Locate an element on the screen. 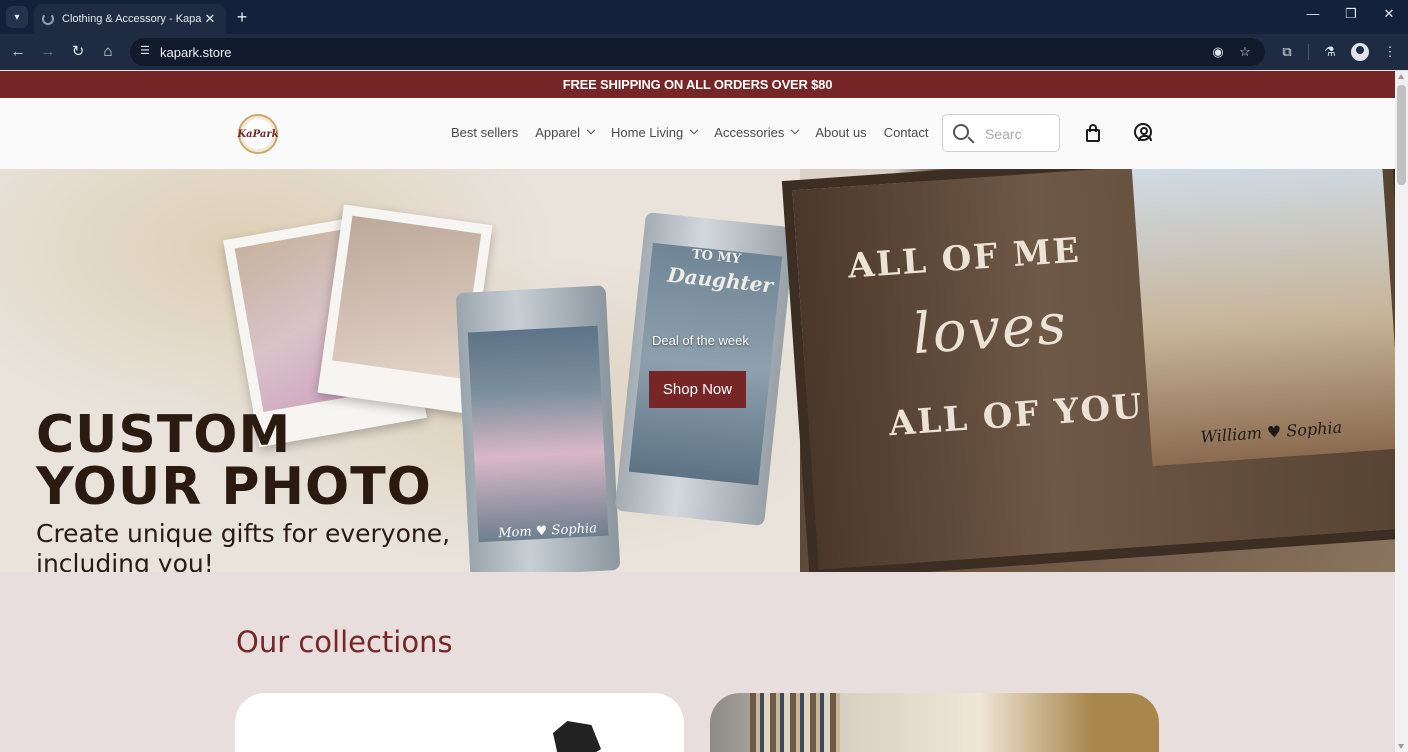 The width and height of the screenshot is (1408, 752). product-image is located at coordinates (577, 736).